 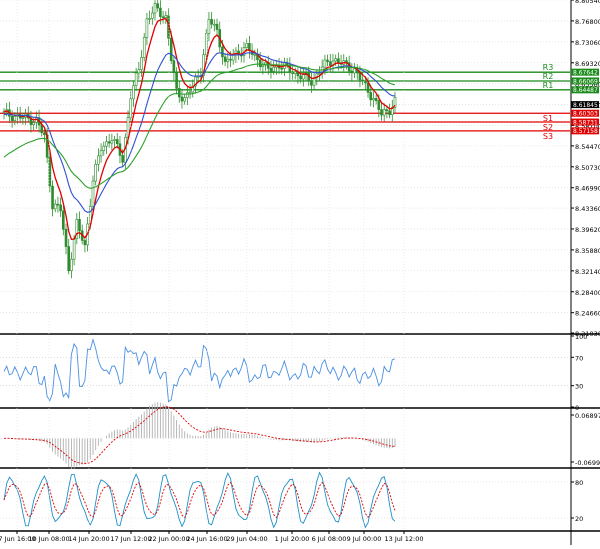 What do you see at coordinates (581, 337) in the screenshot?
I see `rsi-tick-label: 100` at bounding box center [581, 337].